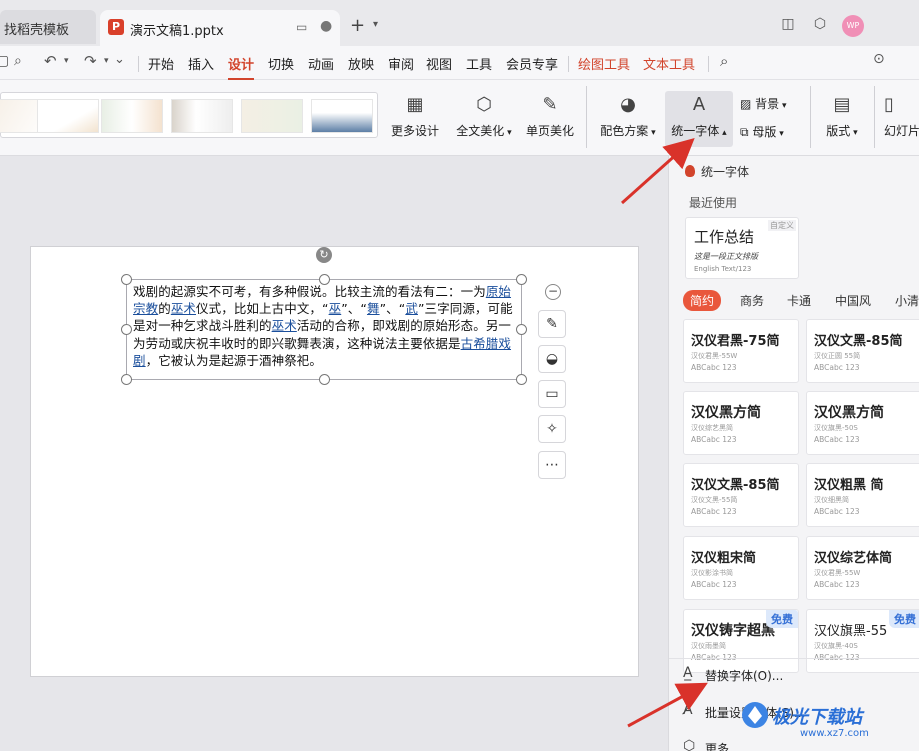 This screenshot has height=751, width=919. Describe the element at coordinates (817, 717) in the screenshot. I see `watermark-text: 极光下载站` at that location.